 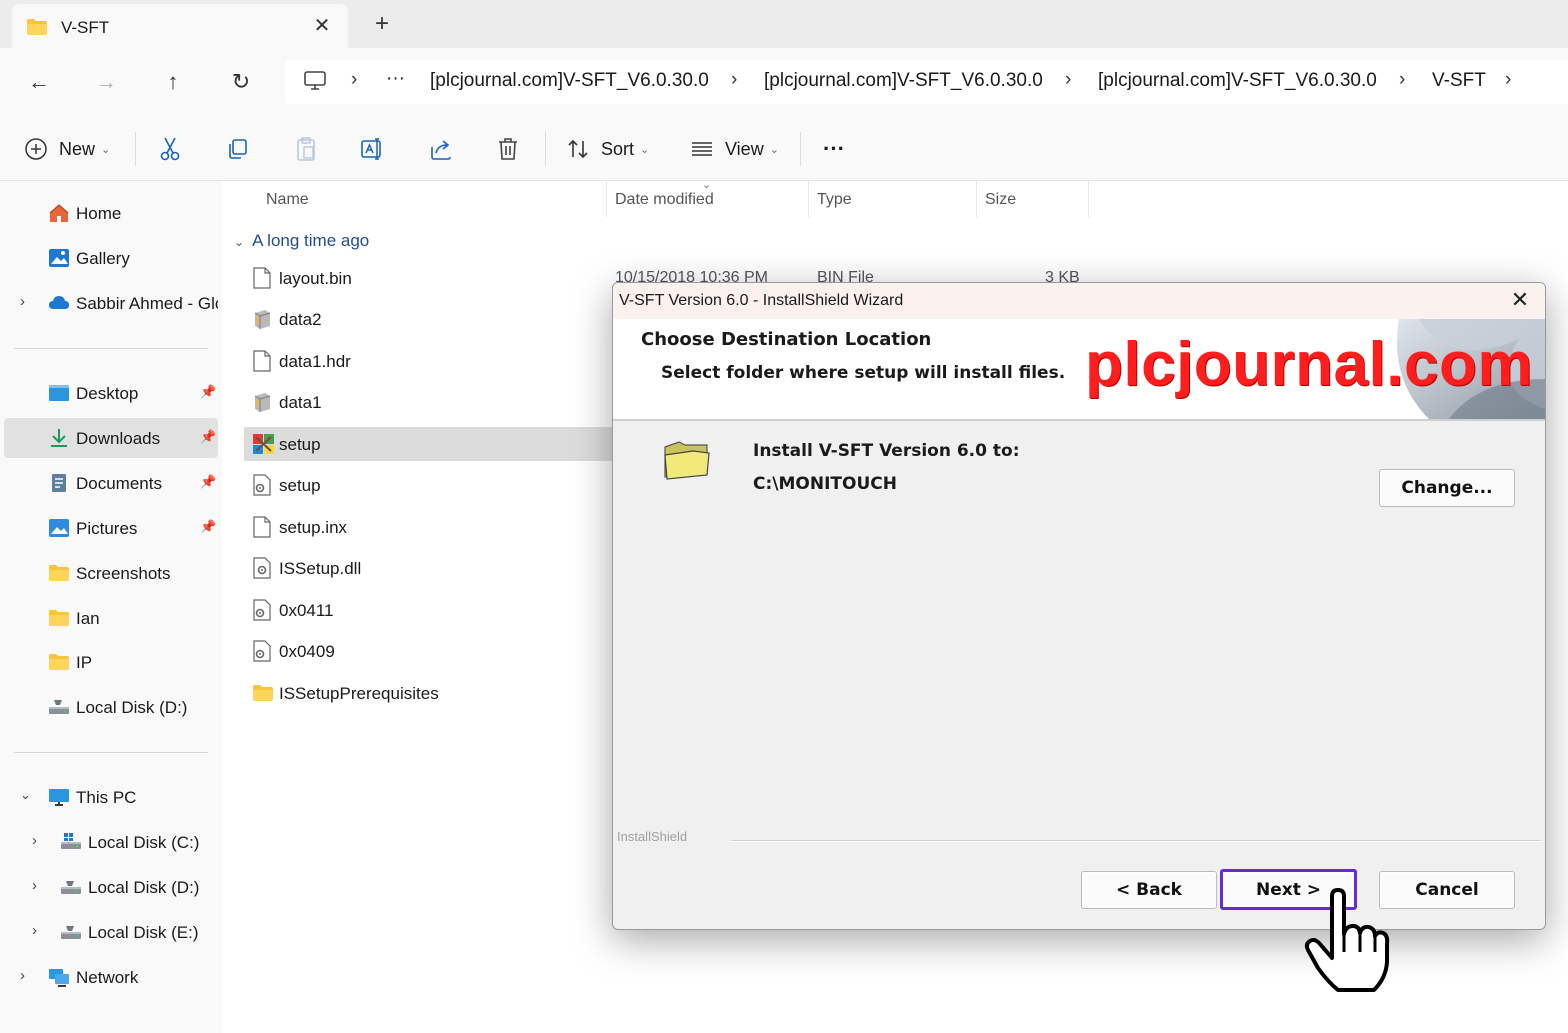 What do you see at coordinates (734, 149) in the screenshot?
I see `view-button: View ⌄` at bounding box center [734, 149].